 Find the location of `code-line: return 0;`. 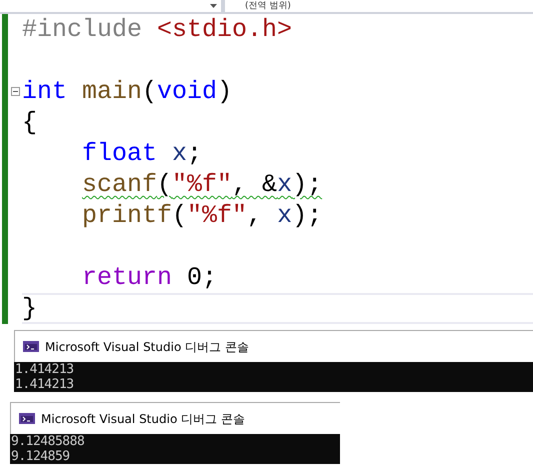

code-line: return 0; is located at coordinates (150, 277).